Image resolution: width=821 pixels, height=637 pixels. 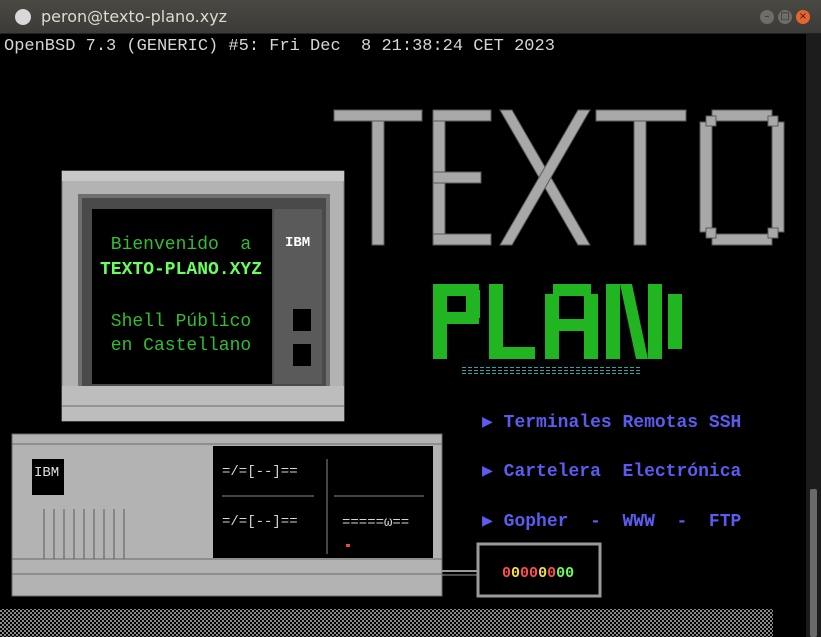 I want to click on logo-underline, so click(x=552, y=371).